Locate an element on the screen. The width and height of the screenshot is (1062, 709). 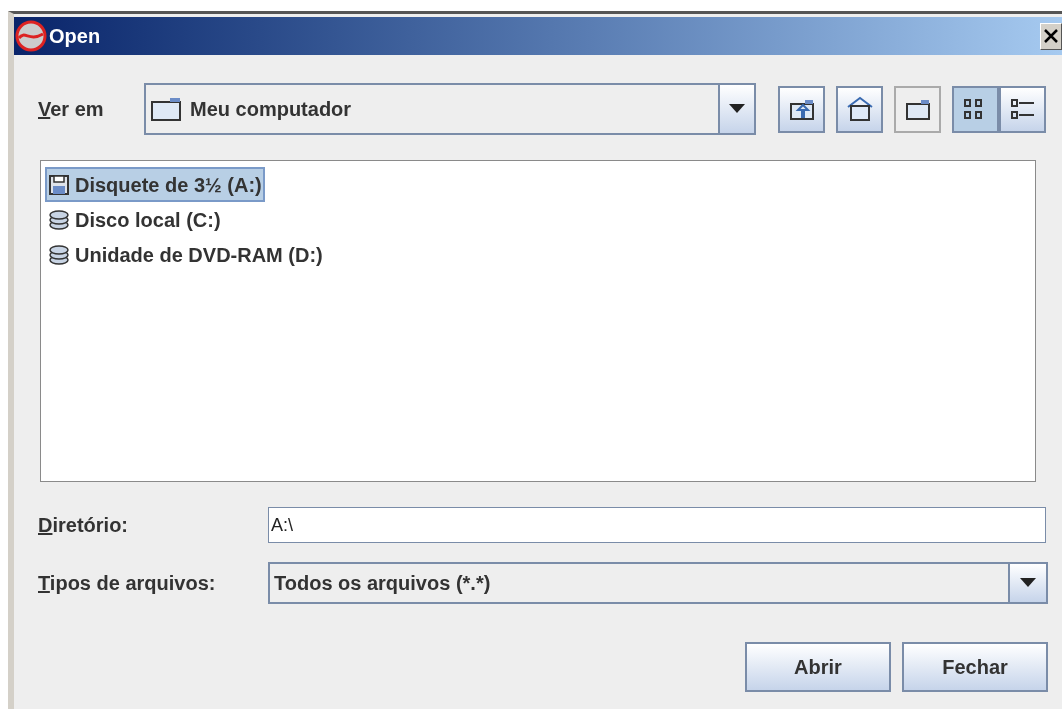
look-in-label: Ver em is located at coordinates (71, 109).